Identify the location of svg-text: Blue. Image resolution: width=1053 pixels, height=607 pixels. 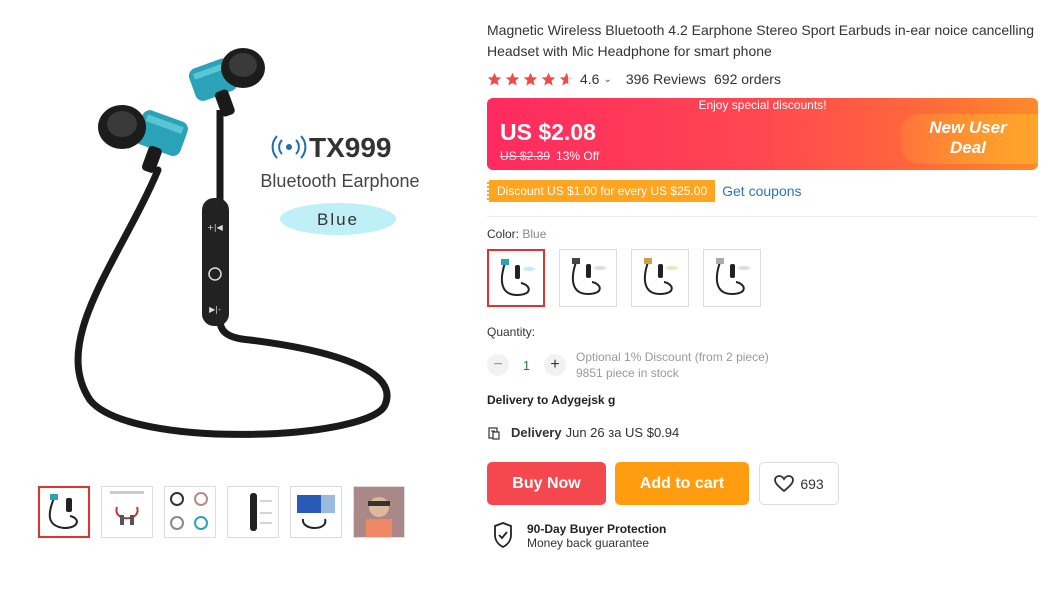
(338, 219).